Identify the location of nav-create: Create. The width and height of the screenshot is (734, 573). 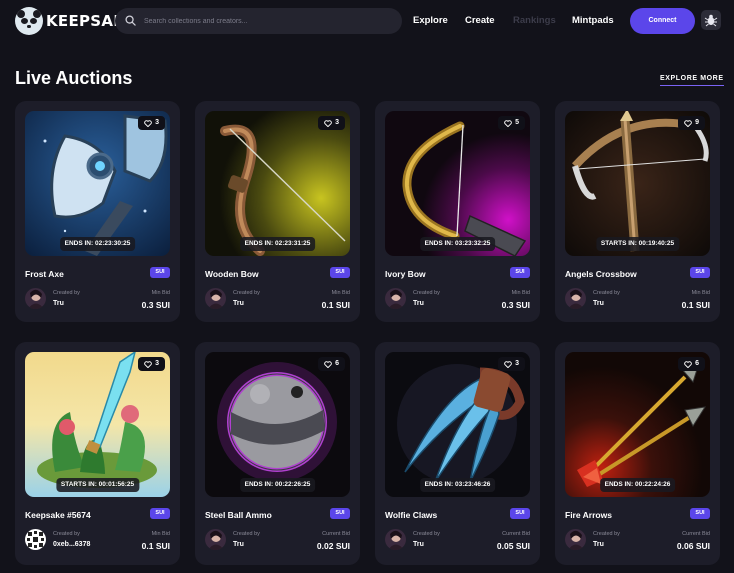
(480, 20).